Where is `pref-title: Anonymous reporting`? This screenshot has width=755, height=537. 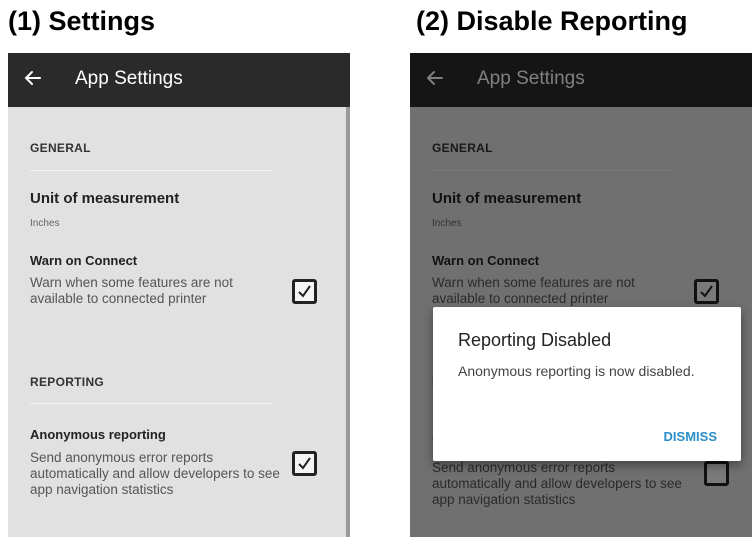
pref-title: Anonymous reporting is located at coordinates (98, 434).